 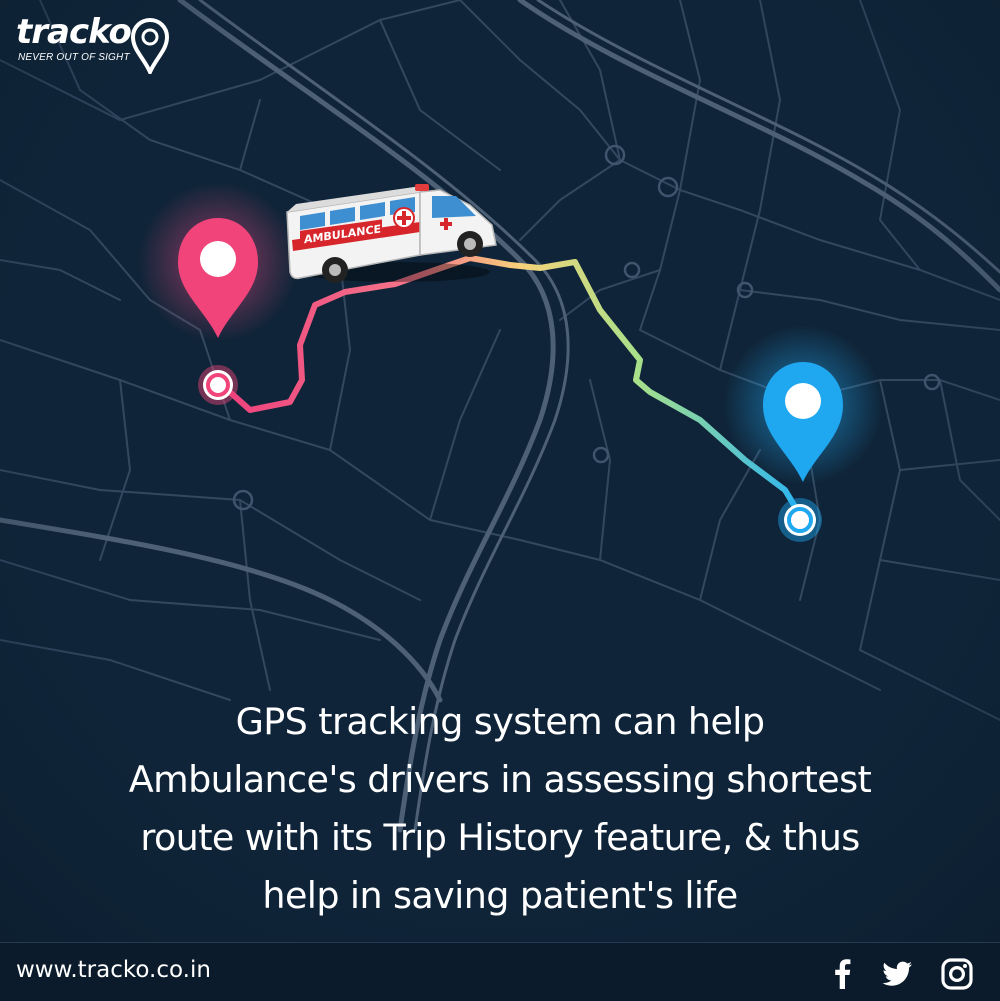 I want to click on instagram-icon, so click(x=957, y=974).